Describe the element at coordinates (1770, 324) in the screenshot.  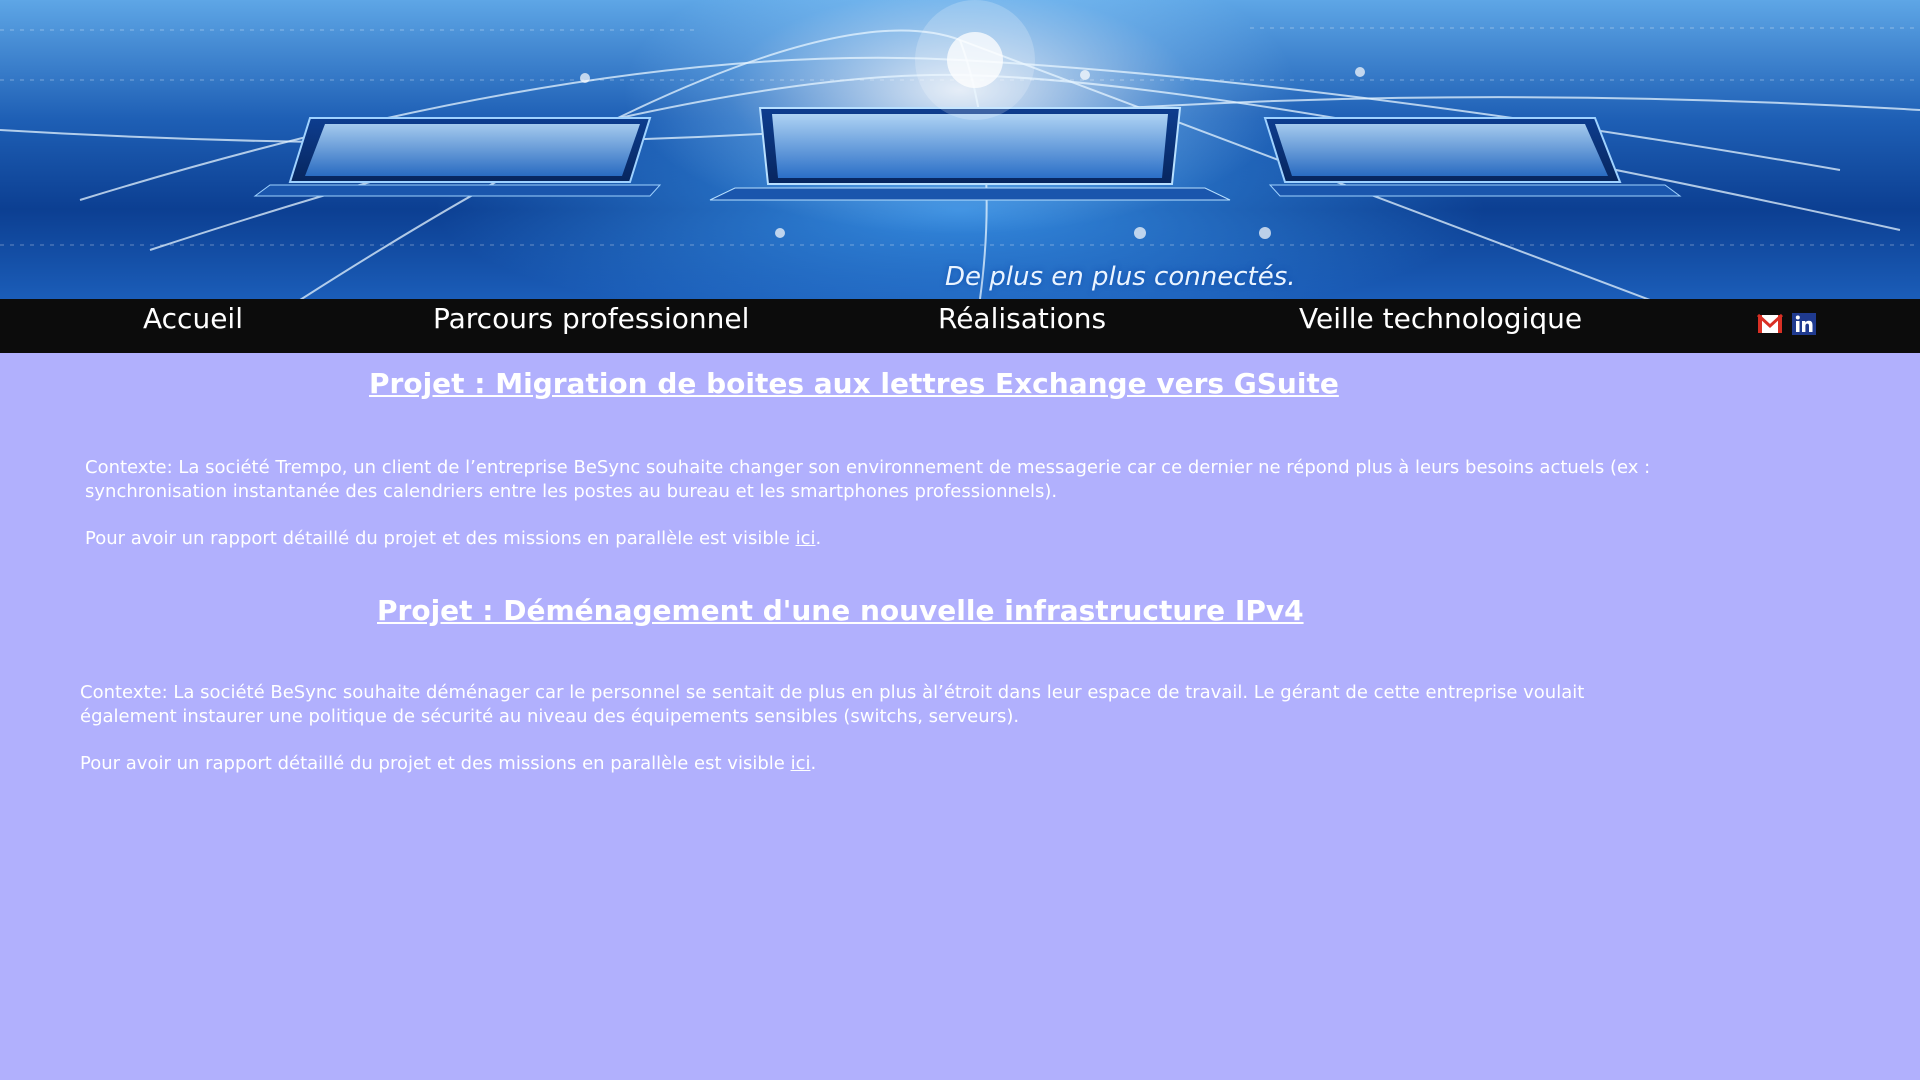
I see `gmail-icon` at that location.